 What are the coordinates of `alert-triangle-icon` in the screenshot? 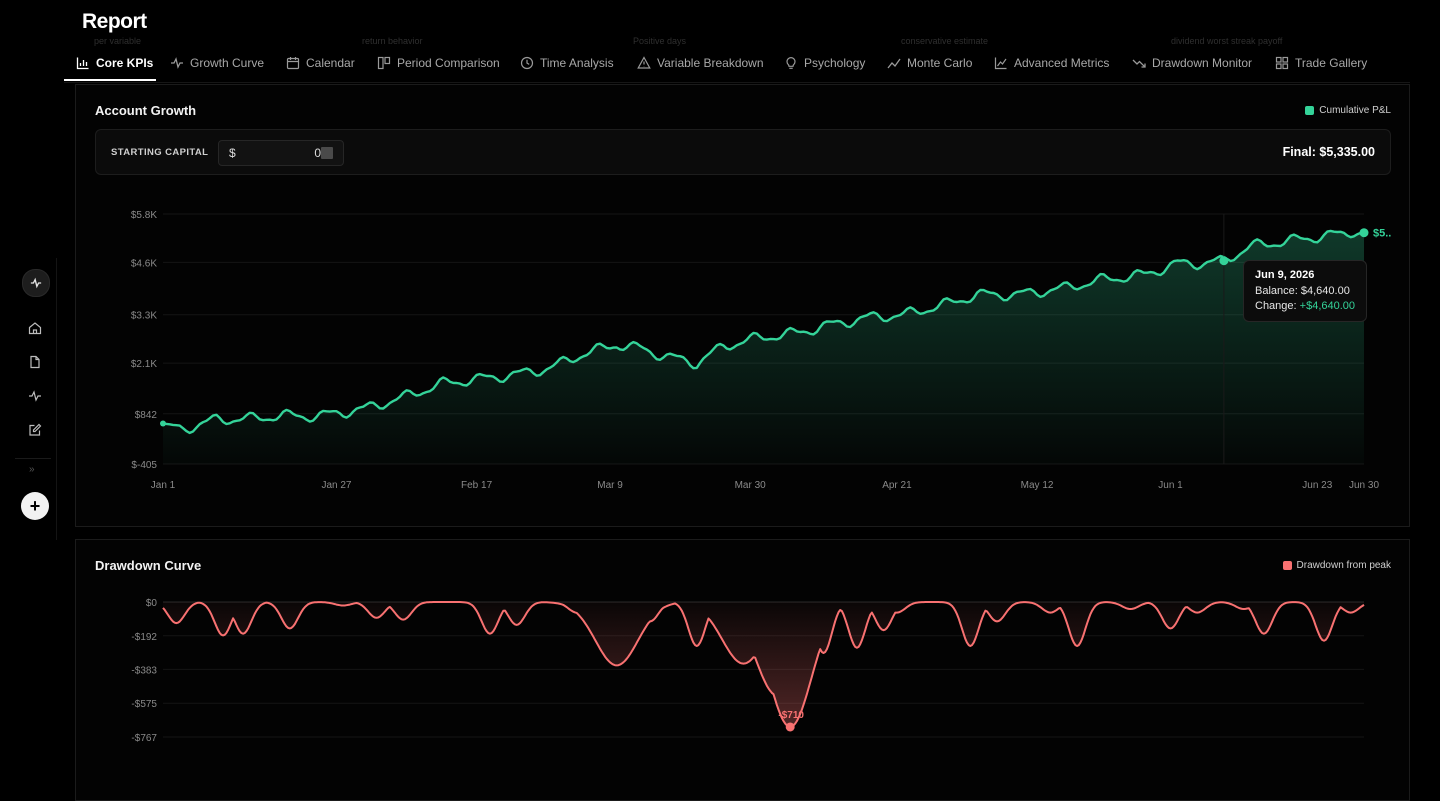 It's located at (644, 63).